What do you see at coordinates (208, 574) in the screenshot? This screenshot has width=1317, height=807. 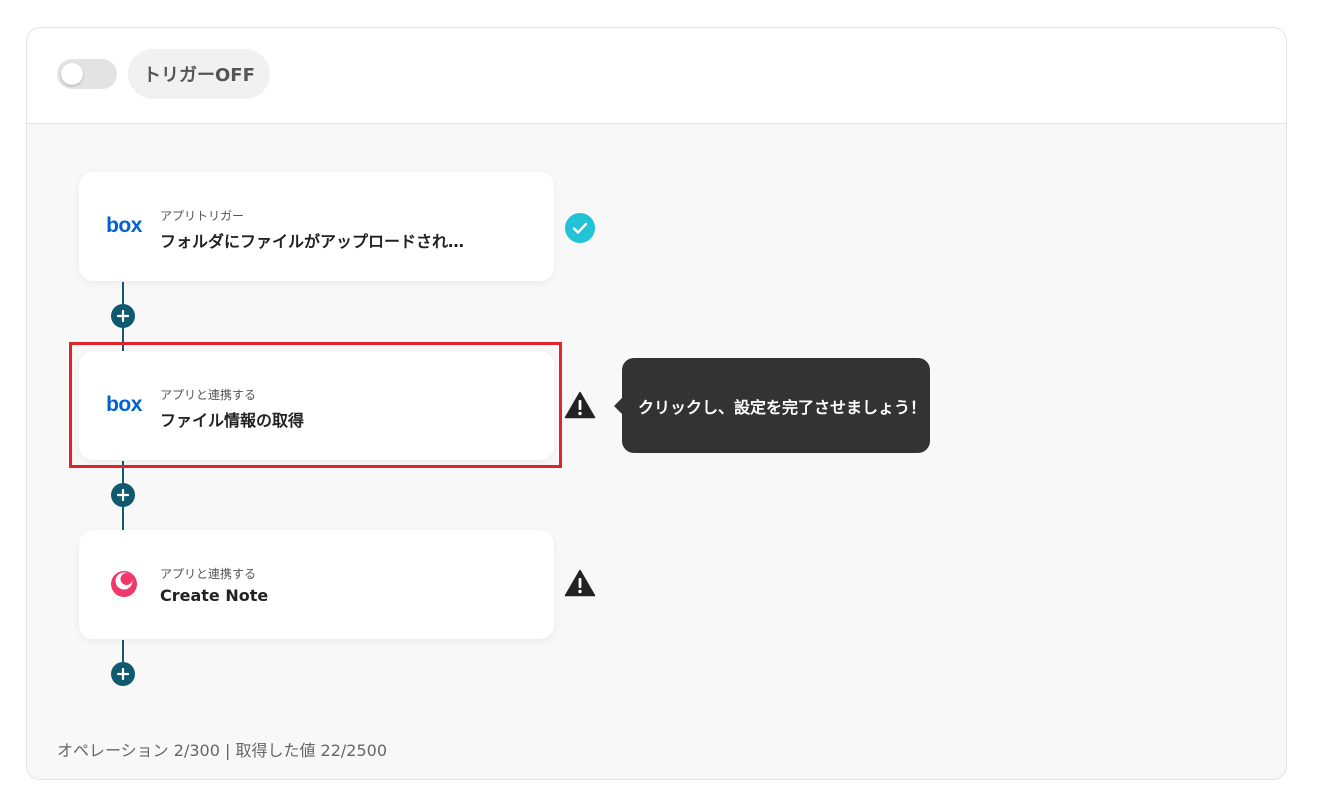 I see `step-type-label: アプリと連携する` at bounding box center [208, 574].